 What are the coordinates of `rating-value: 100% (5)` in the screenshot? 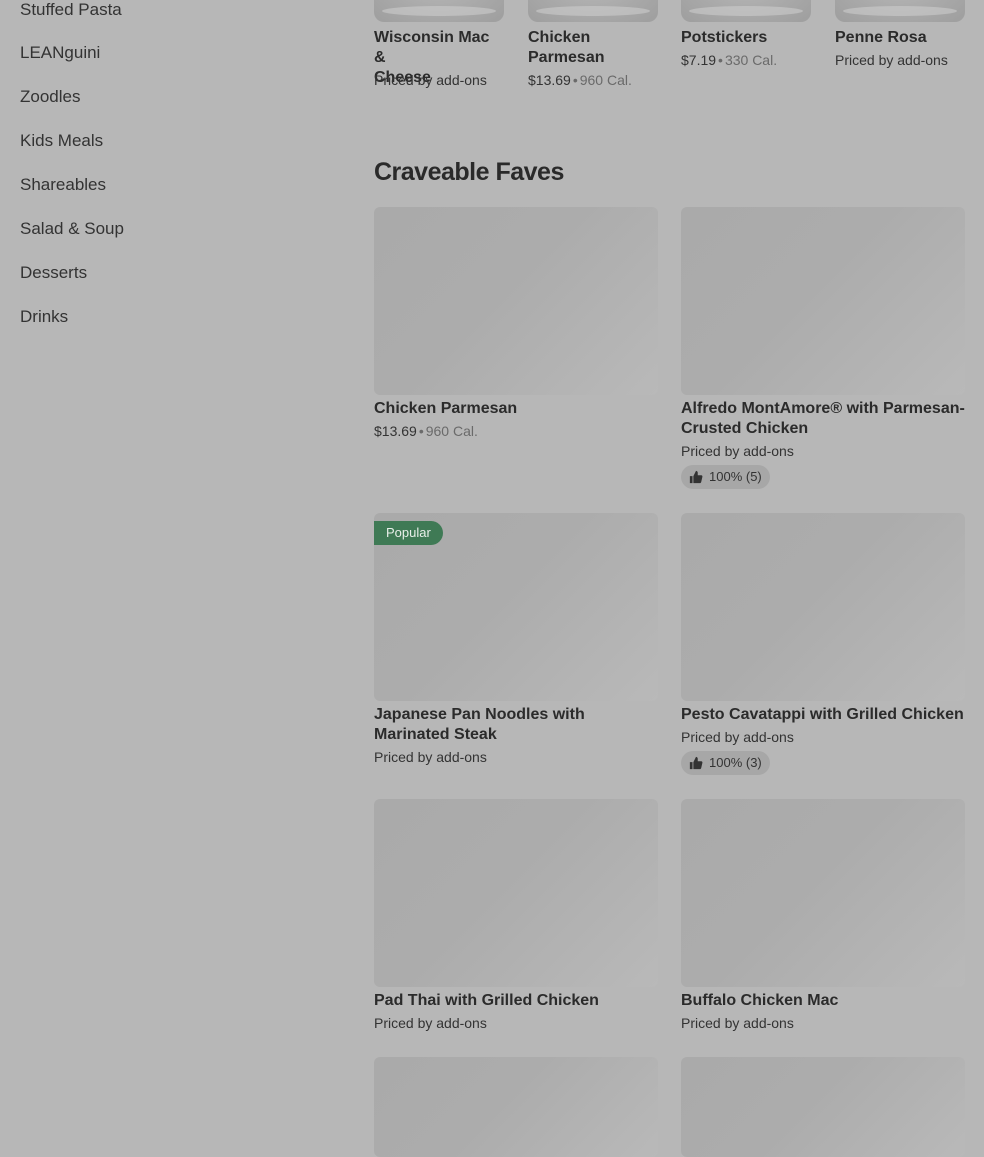 It's located at (735, 476).